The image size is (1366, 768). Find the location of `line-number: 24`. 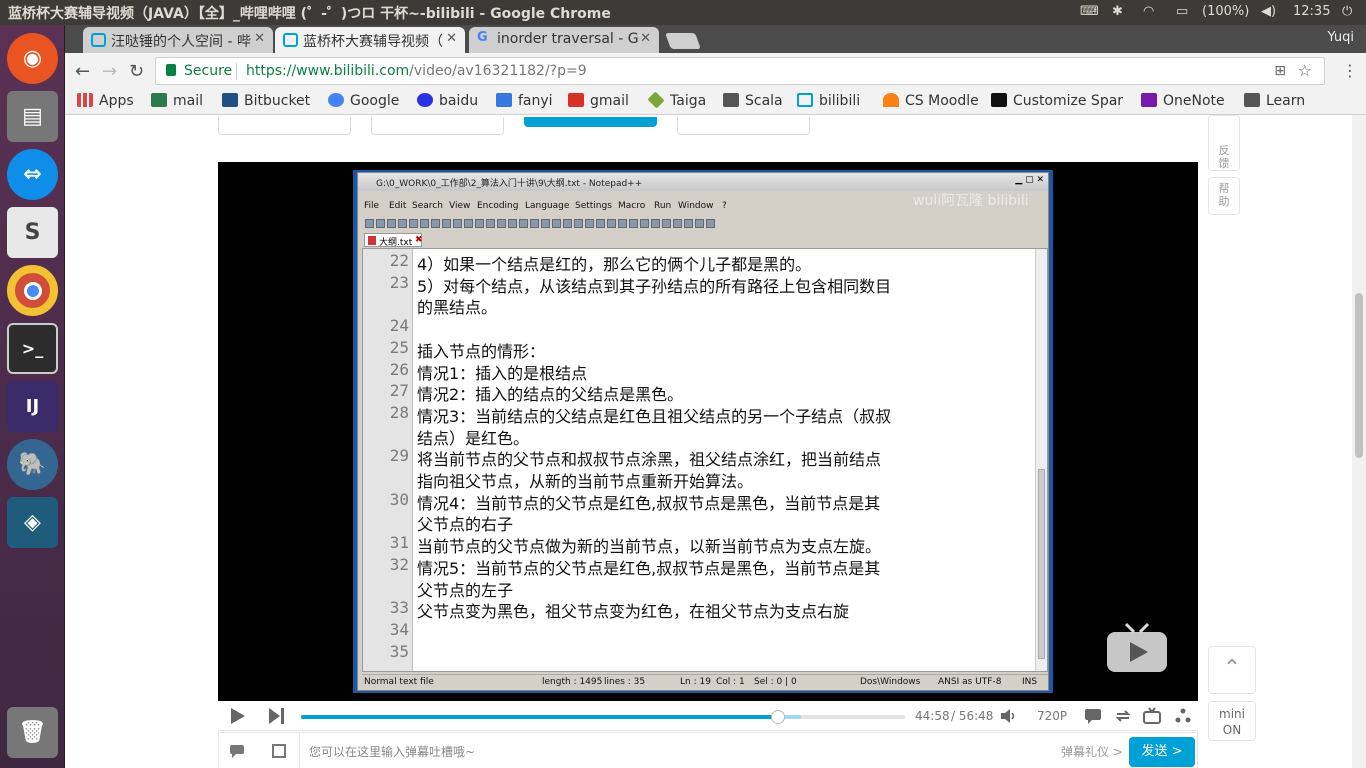

line-number: 24 is located at coordinates (399, 325).